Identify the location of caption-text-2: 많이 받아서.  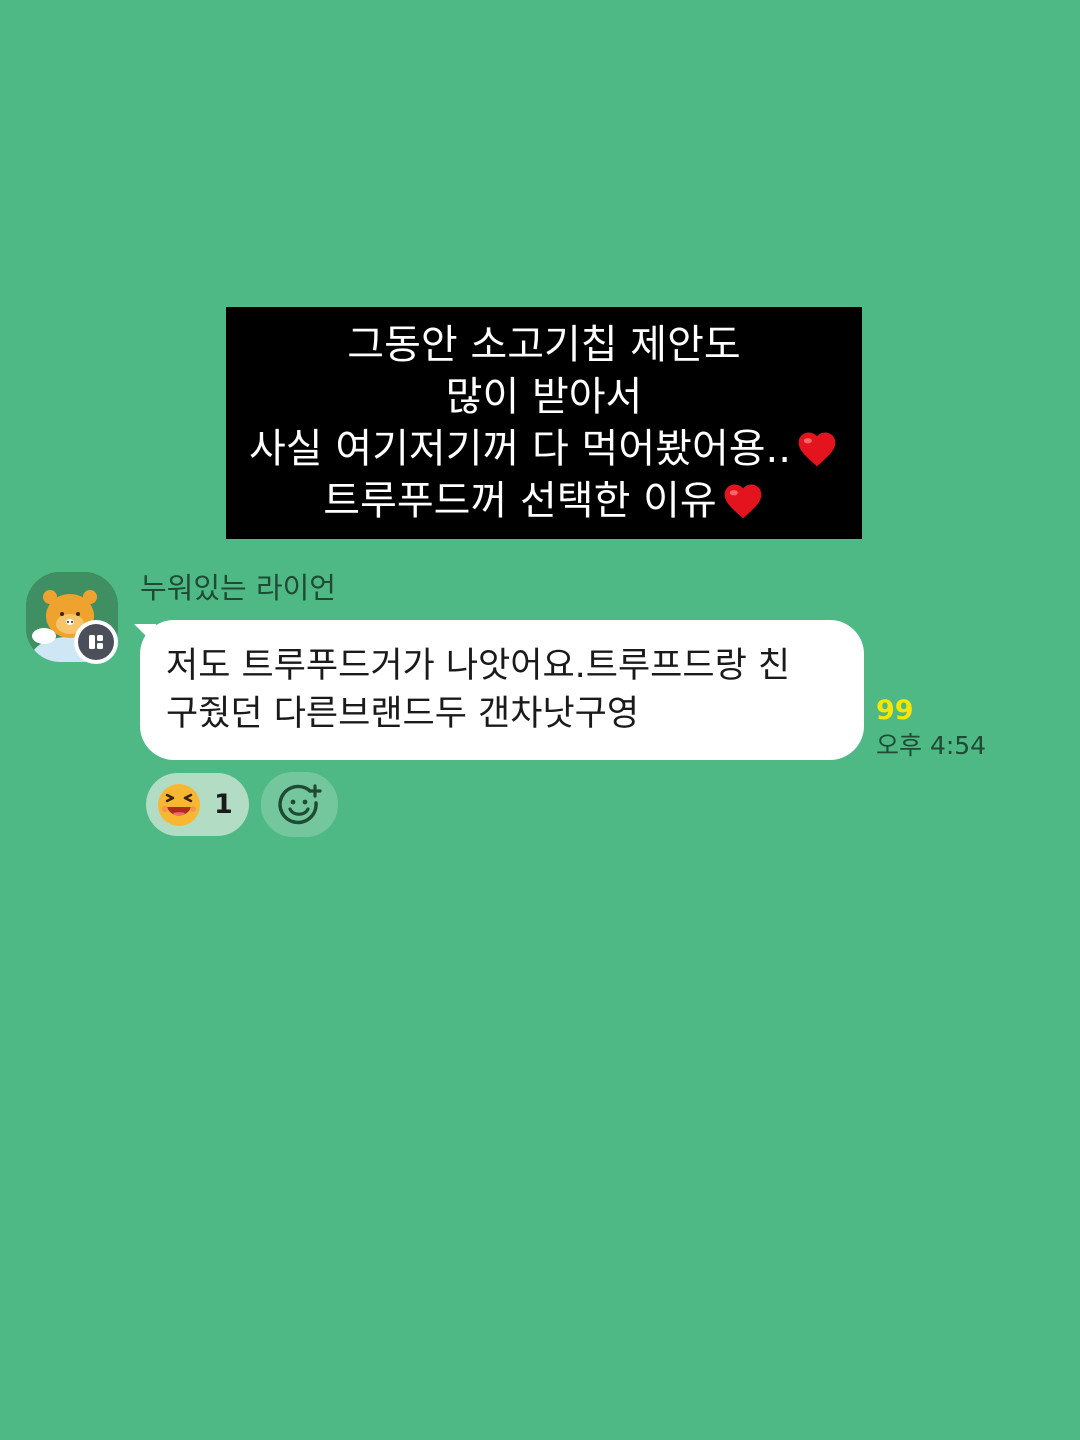
(544, 397).